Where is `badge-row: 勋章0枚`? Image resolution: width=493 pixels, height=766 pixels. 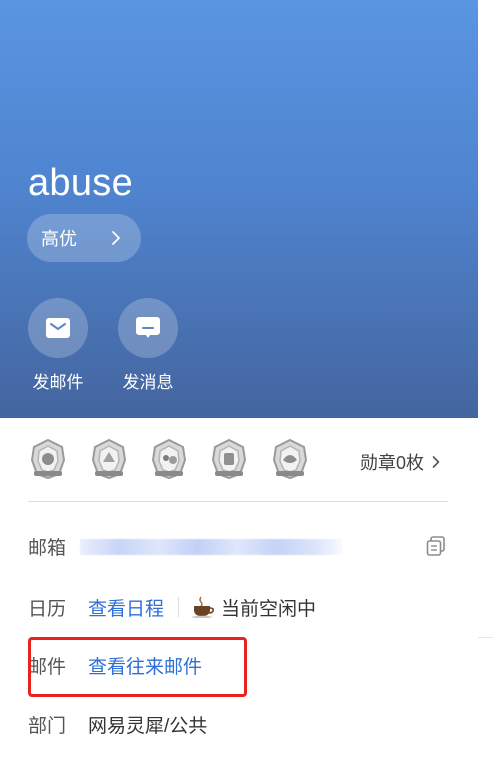
badge-row: 勋章0枚 is located at coordinates (238, 460).